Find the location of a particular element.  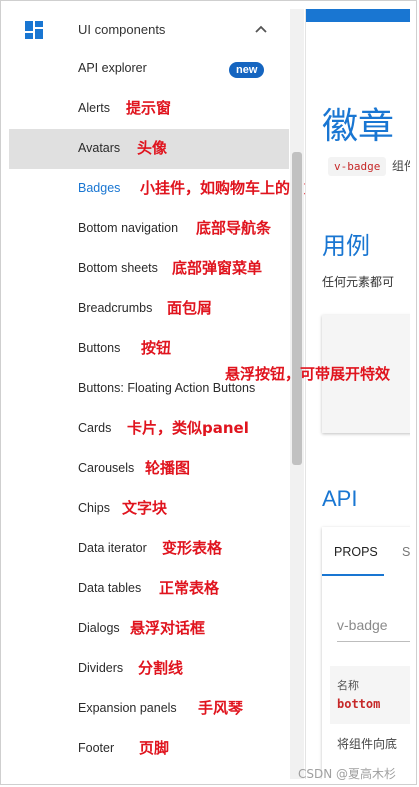

annotation: 卡片，类似panel is located at coordinates (188, 428).